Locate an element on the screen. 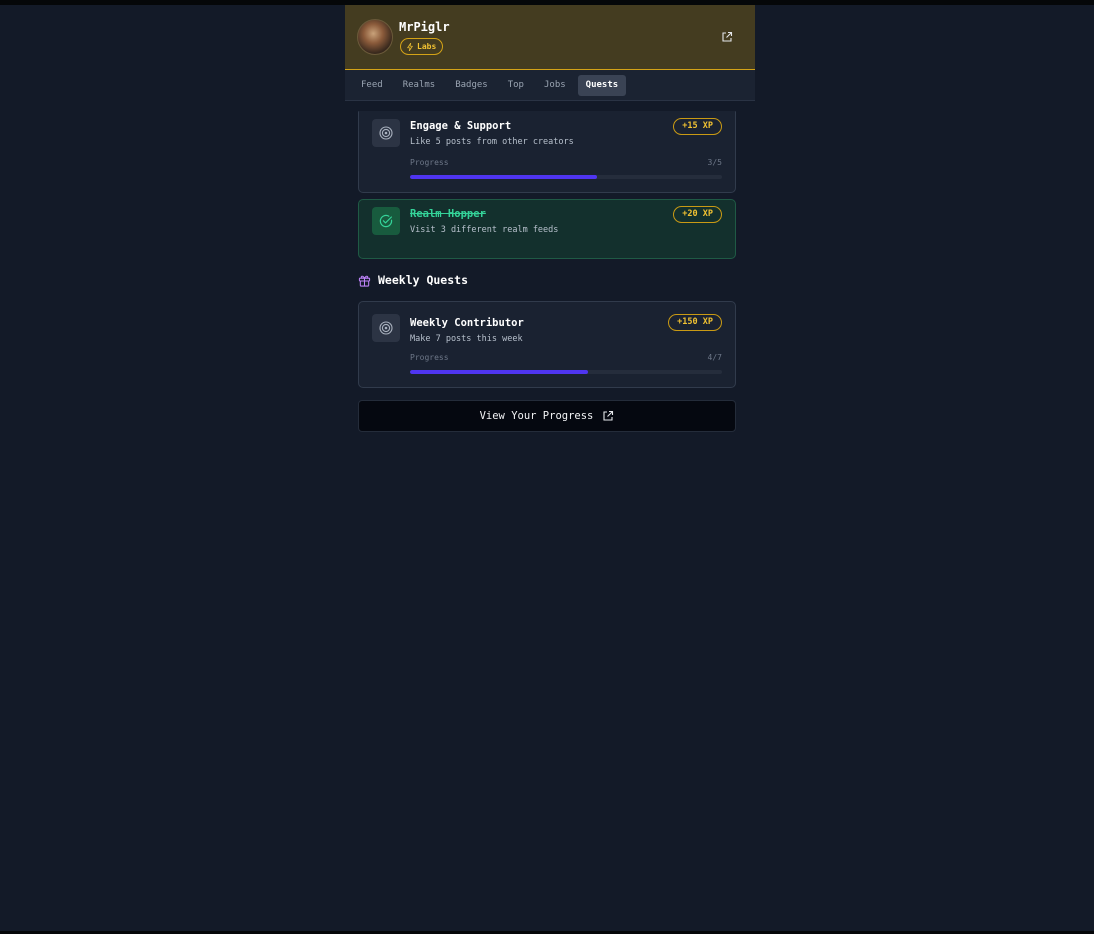  labs-badge-label: Labs is located at coordinates (427, 46).